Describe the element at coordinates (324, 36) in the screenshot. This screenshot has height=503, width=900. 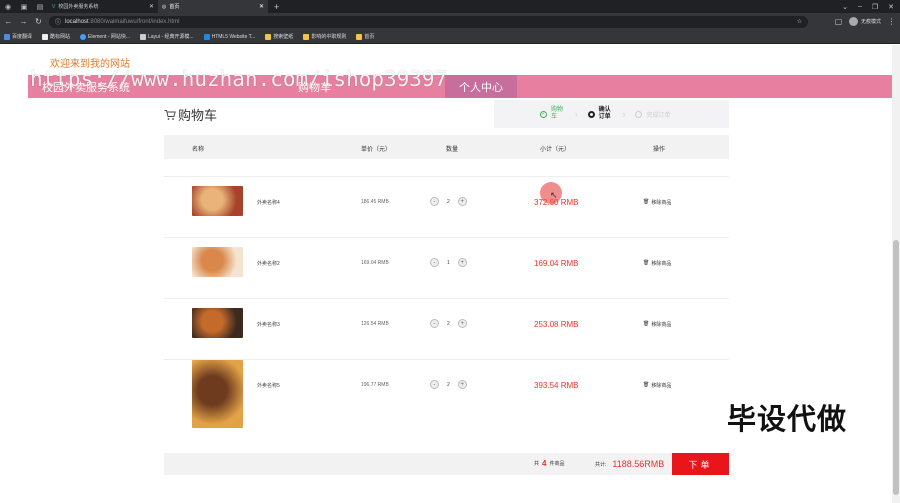
I see `bookmark-item: 影响的中职规则` at that location.